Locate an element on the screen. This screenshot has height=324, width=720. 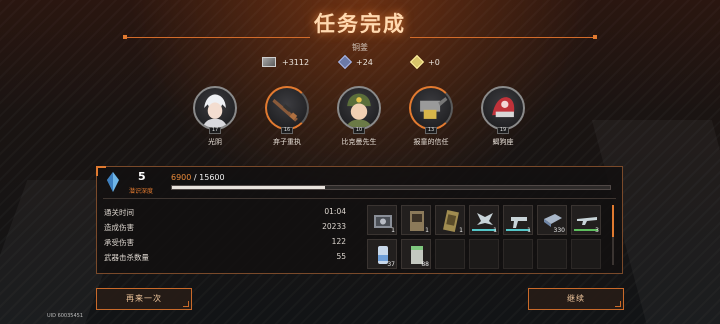
item-scrollbar-thumb is located at coordinates (613, 221).